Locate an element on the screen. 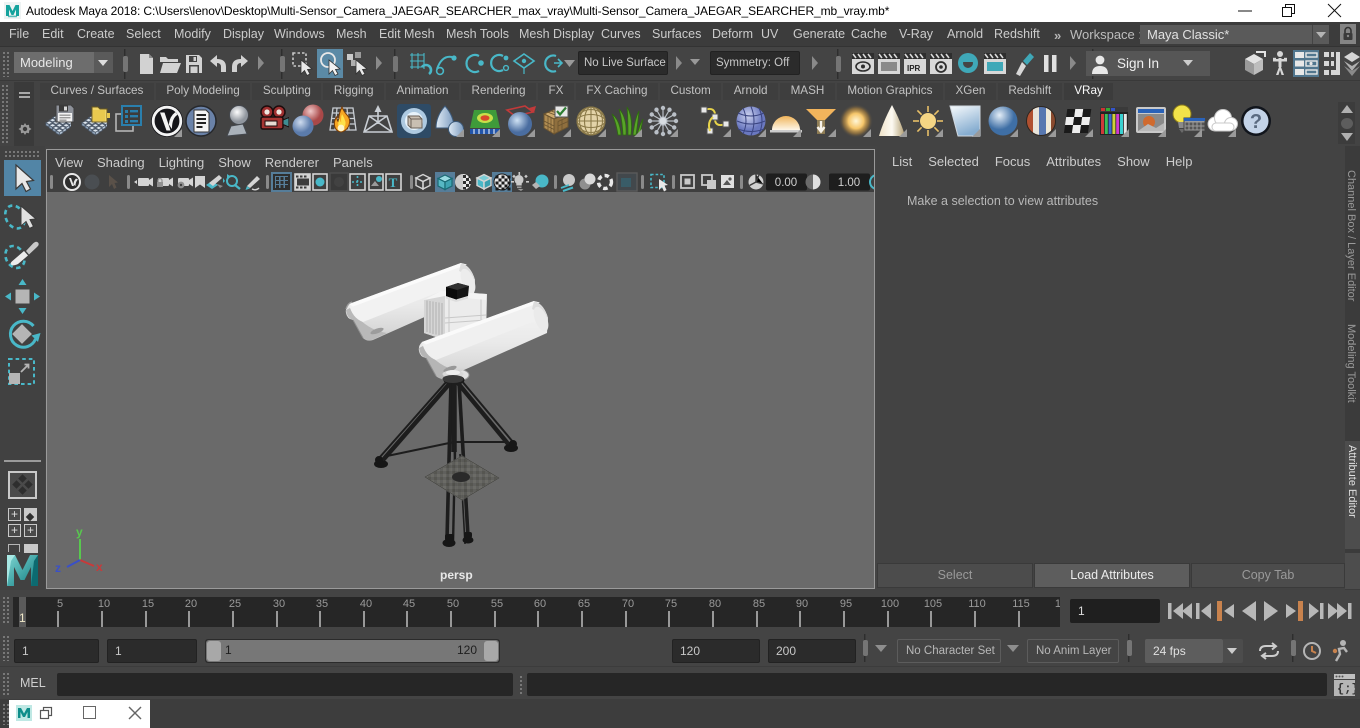  svg-text: T is located at coordinates (393, 182).